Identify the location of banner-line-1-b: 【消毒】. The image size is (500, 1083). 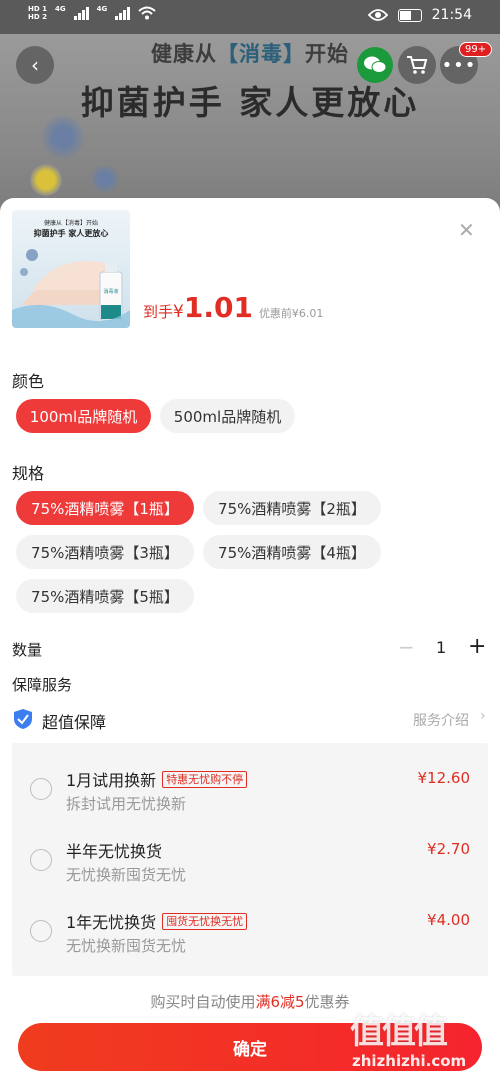
(261, 54).